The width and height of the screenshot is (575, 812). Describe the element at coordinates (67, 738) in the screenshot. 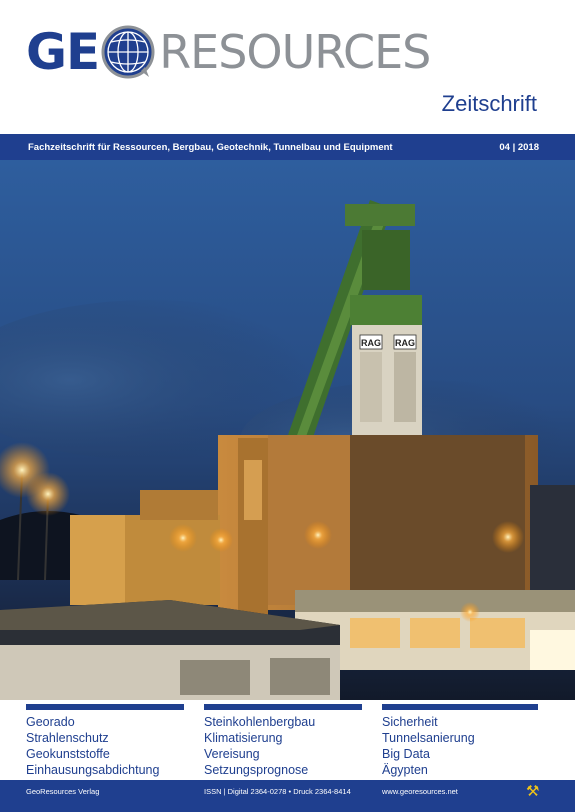

I see `topic-item: Strahlenschutz` at that location.